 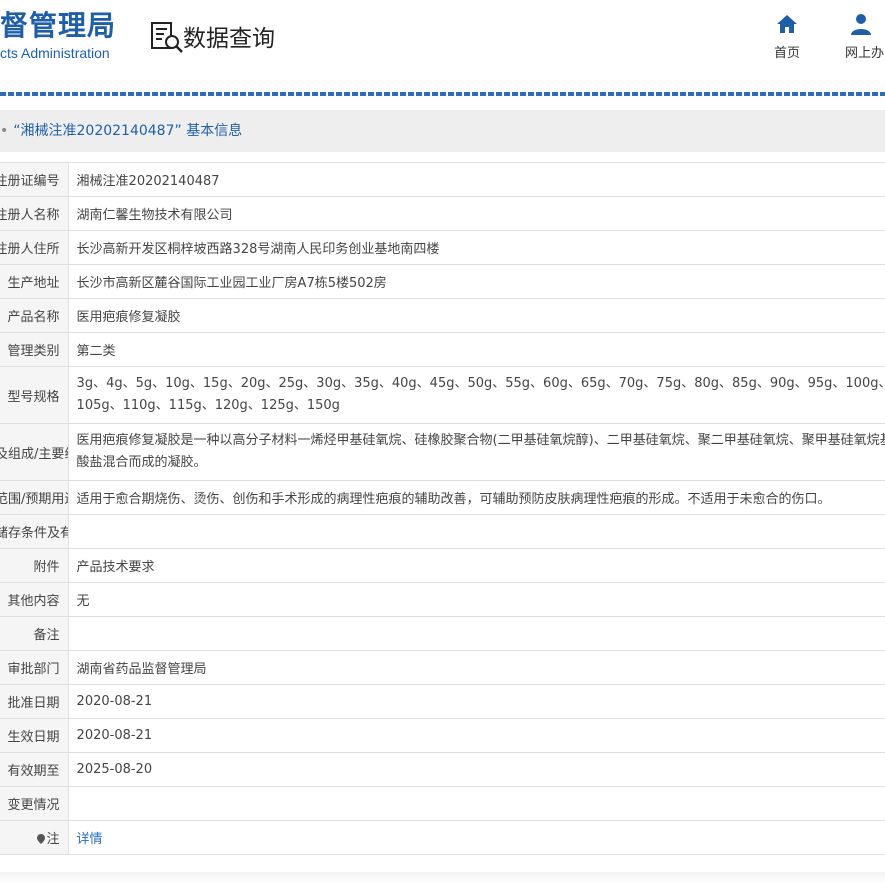 I want to click on table-row: 注 详情, so click(x=442, y=837).